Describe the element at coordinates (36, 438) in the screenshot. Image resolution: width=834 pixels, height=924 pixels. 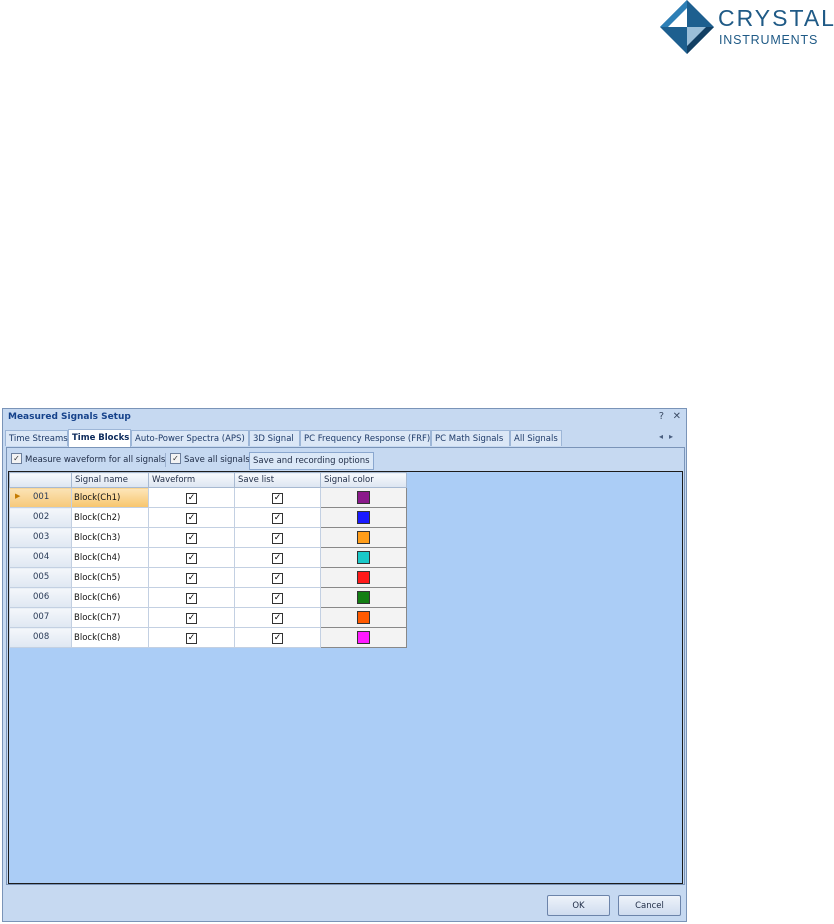
I see `tab-time-streams: Time Streams` at that location.